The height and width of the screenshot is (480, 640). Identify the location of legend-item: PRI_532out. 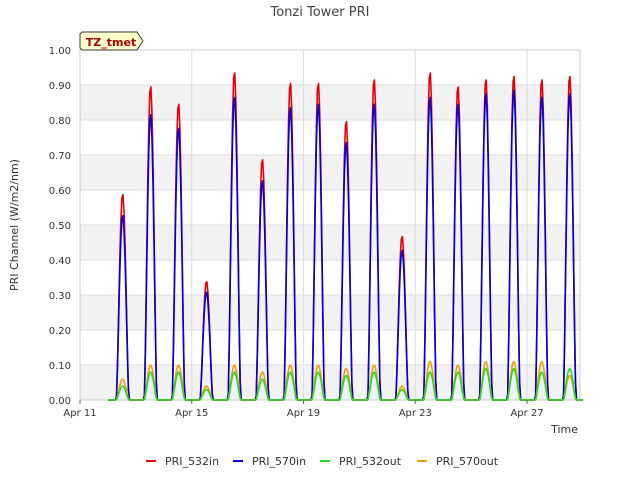
(361, 461).